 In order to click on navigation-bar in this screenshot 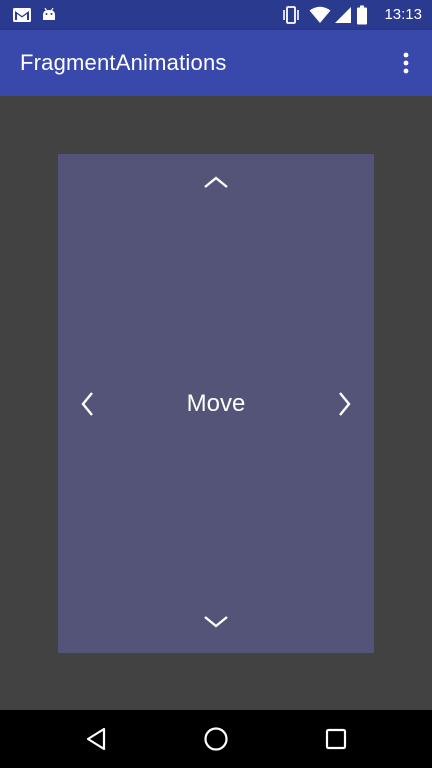, I will do `click(216, 739)`.